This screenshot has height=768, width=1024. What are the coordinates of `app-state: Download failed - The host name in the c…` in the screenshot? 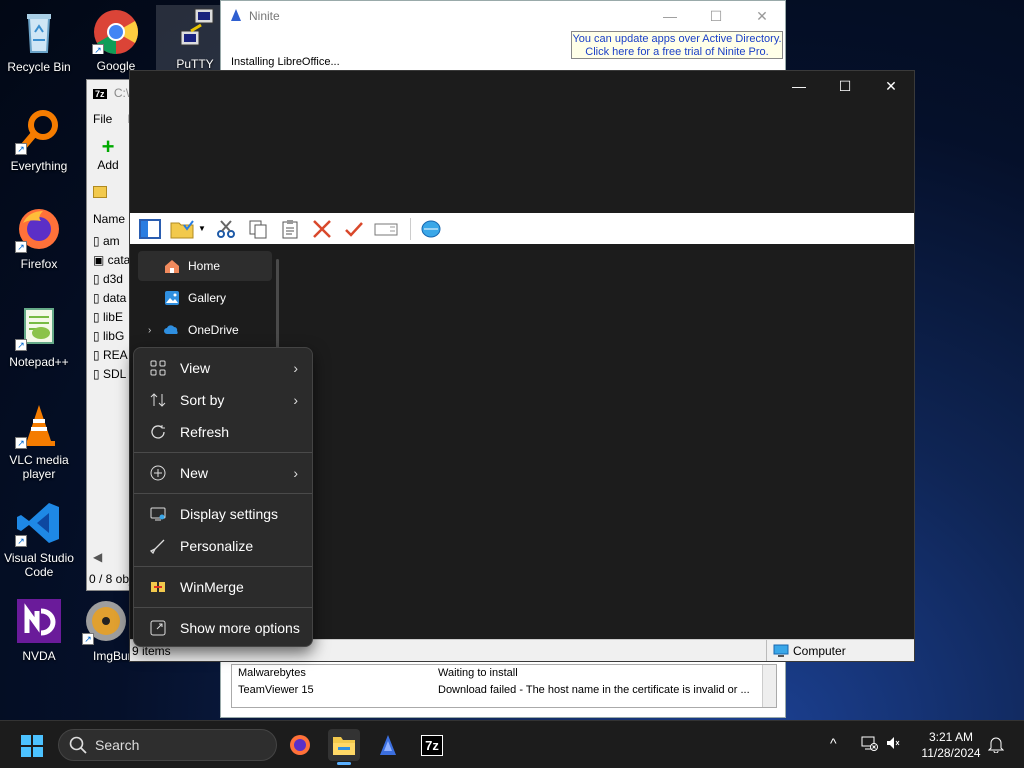 It's located at (594, 690).